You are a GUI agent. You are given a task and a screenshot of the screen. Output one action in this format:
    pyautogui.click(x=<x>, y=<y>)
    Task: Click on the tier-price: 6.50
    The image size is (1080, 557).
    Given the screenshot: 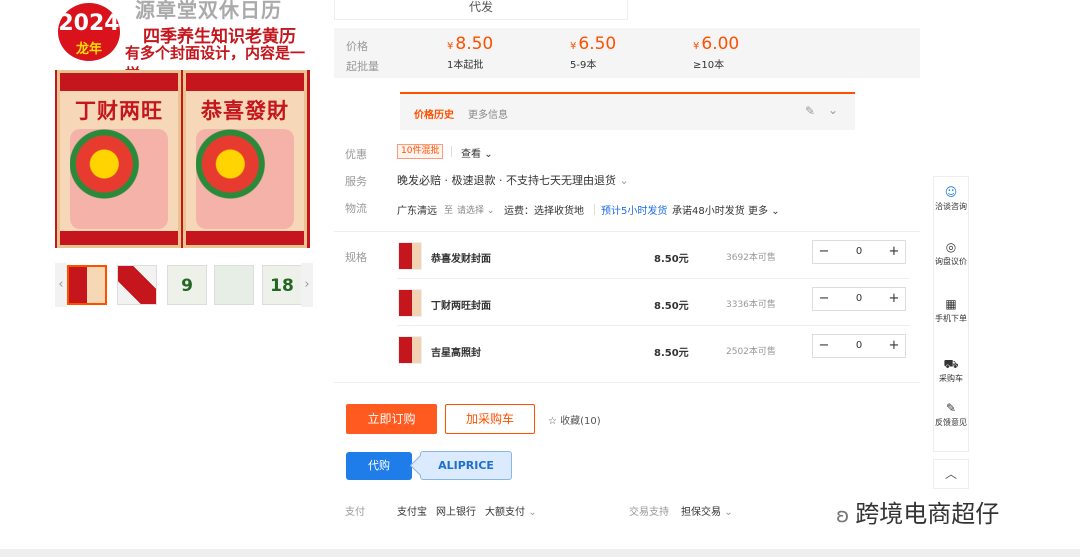 What is the action you would take?
    pyautogui.click(x=597, y=44)
    